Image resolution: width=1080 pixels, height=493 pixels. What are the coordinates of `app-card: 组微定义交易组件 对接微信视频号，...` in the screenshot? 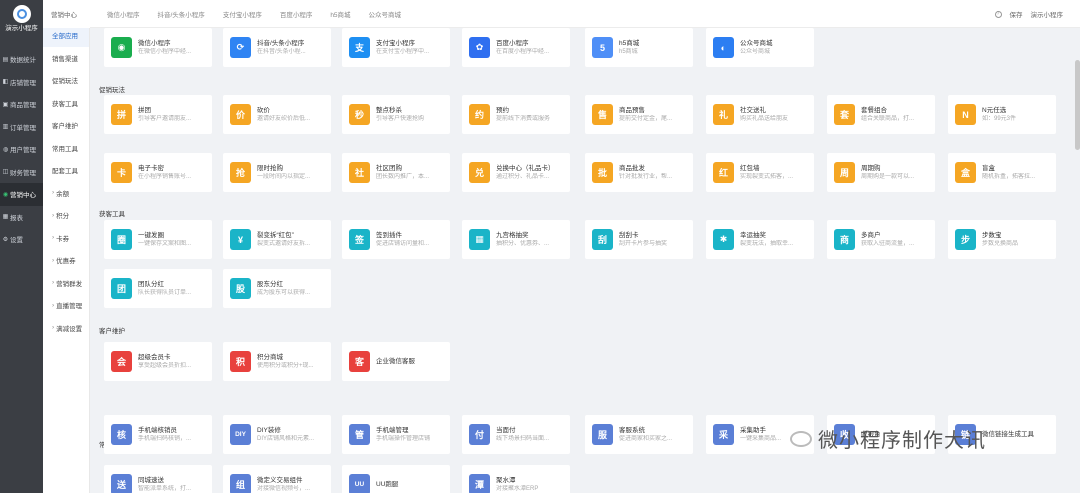 It's located at (277, 479).